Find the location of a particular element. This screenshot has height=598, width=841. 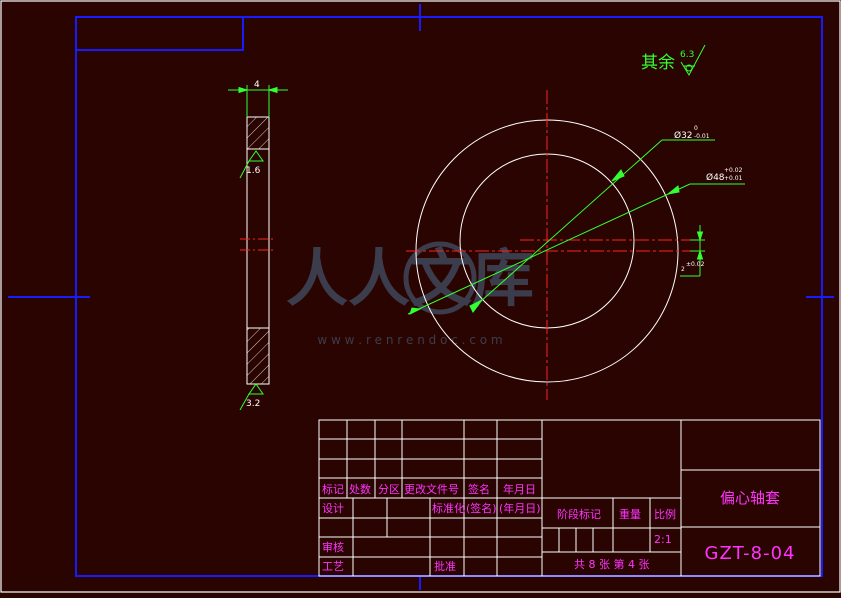

sheet-count: 共 8 张 第 4 张 is located at coordinates (611, 564).